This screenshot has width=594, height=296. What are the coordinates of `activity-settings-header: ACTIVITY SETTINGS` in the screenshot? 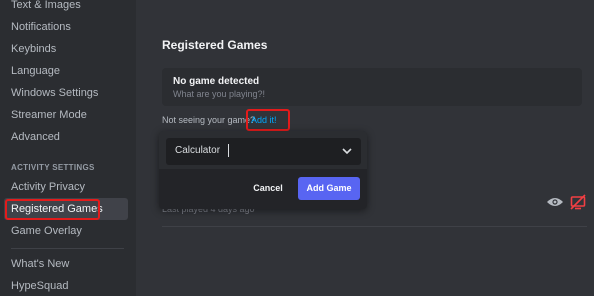 It's located at (53, 167).